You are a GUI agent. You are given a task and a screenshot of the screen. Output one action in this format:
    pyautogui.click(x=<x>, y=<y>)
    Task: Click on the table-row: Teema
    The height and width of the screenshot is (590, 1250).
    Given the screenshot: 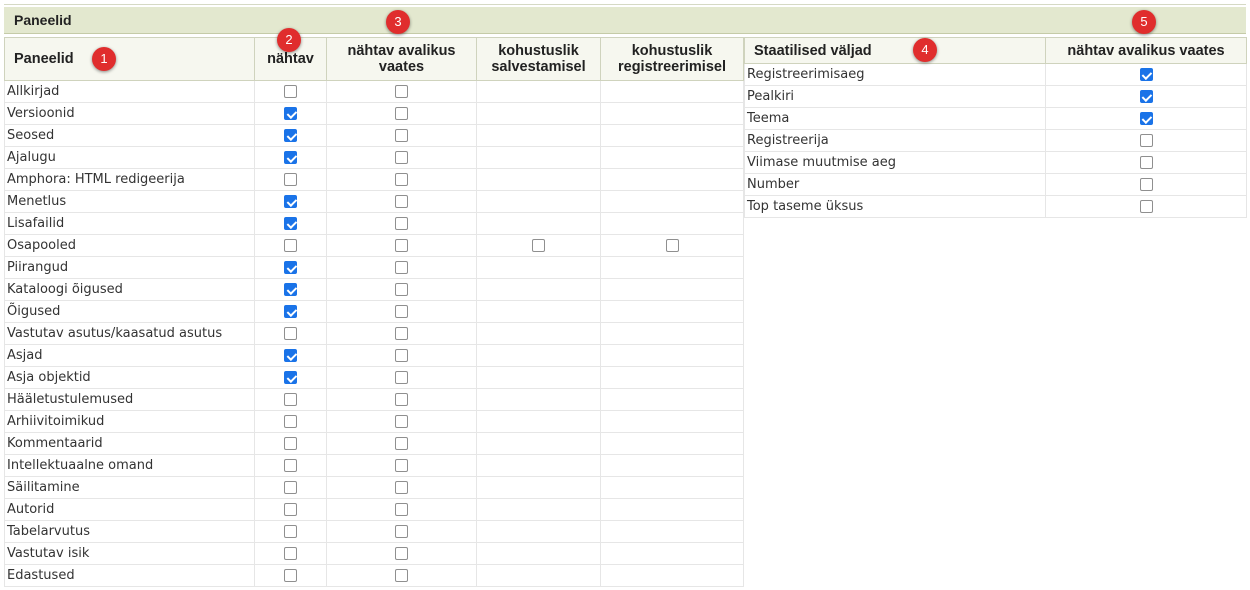 What is the action you would take?
    pyautogui.click(x=995, y=118)
    